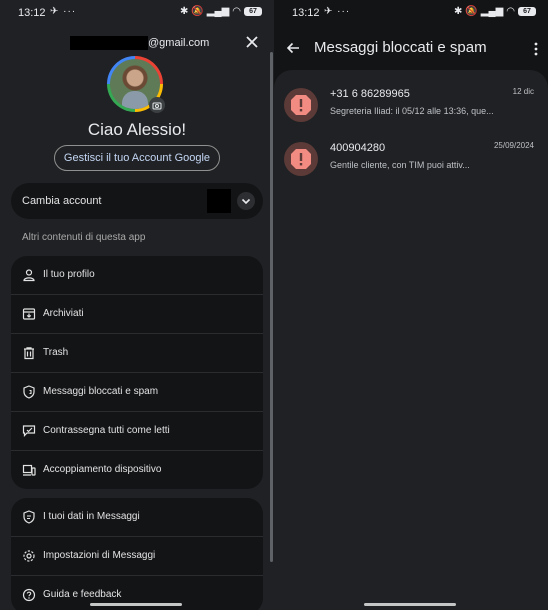  I want to click on menu-item-archived: Archiviati, so click(137, 314).